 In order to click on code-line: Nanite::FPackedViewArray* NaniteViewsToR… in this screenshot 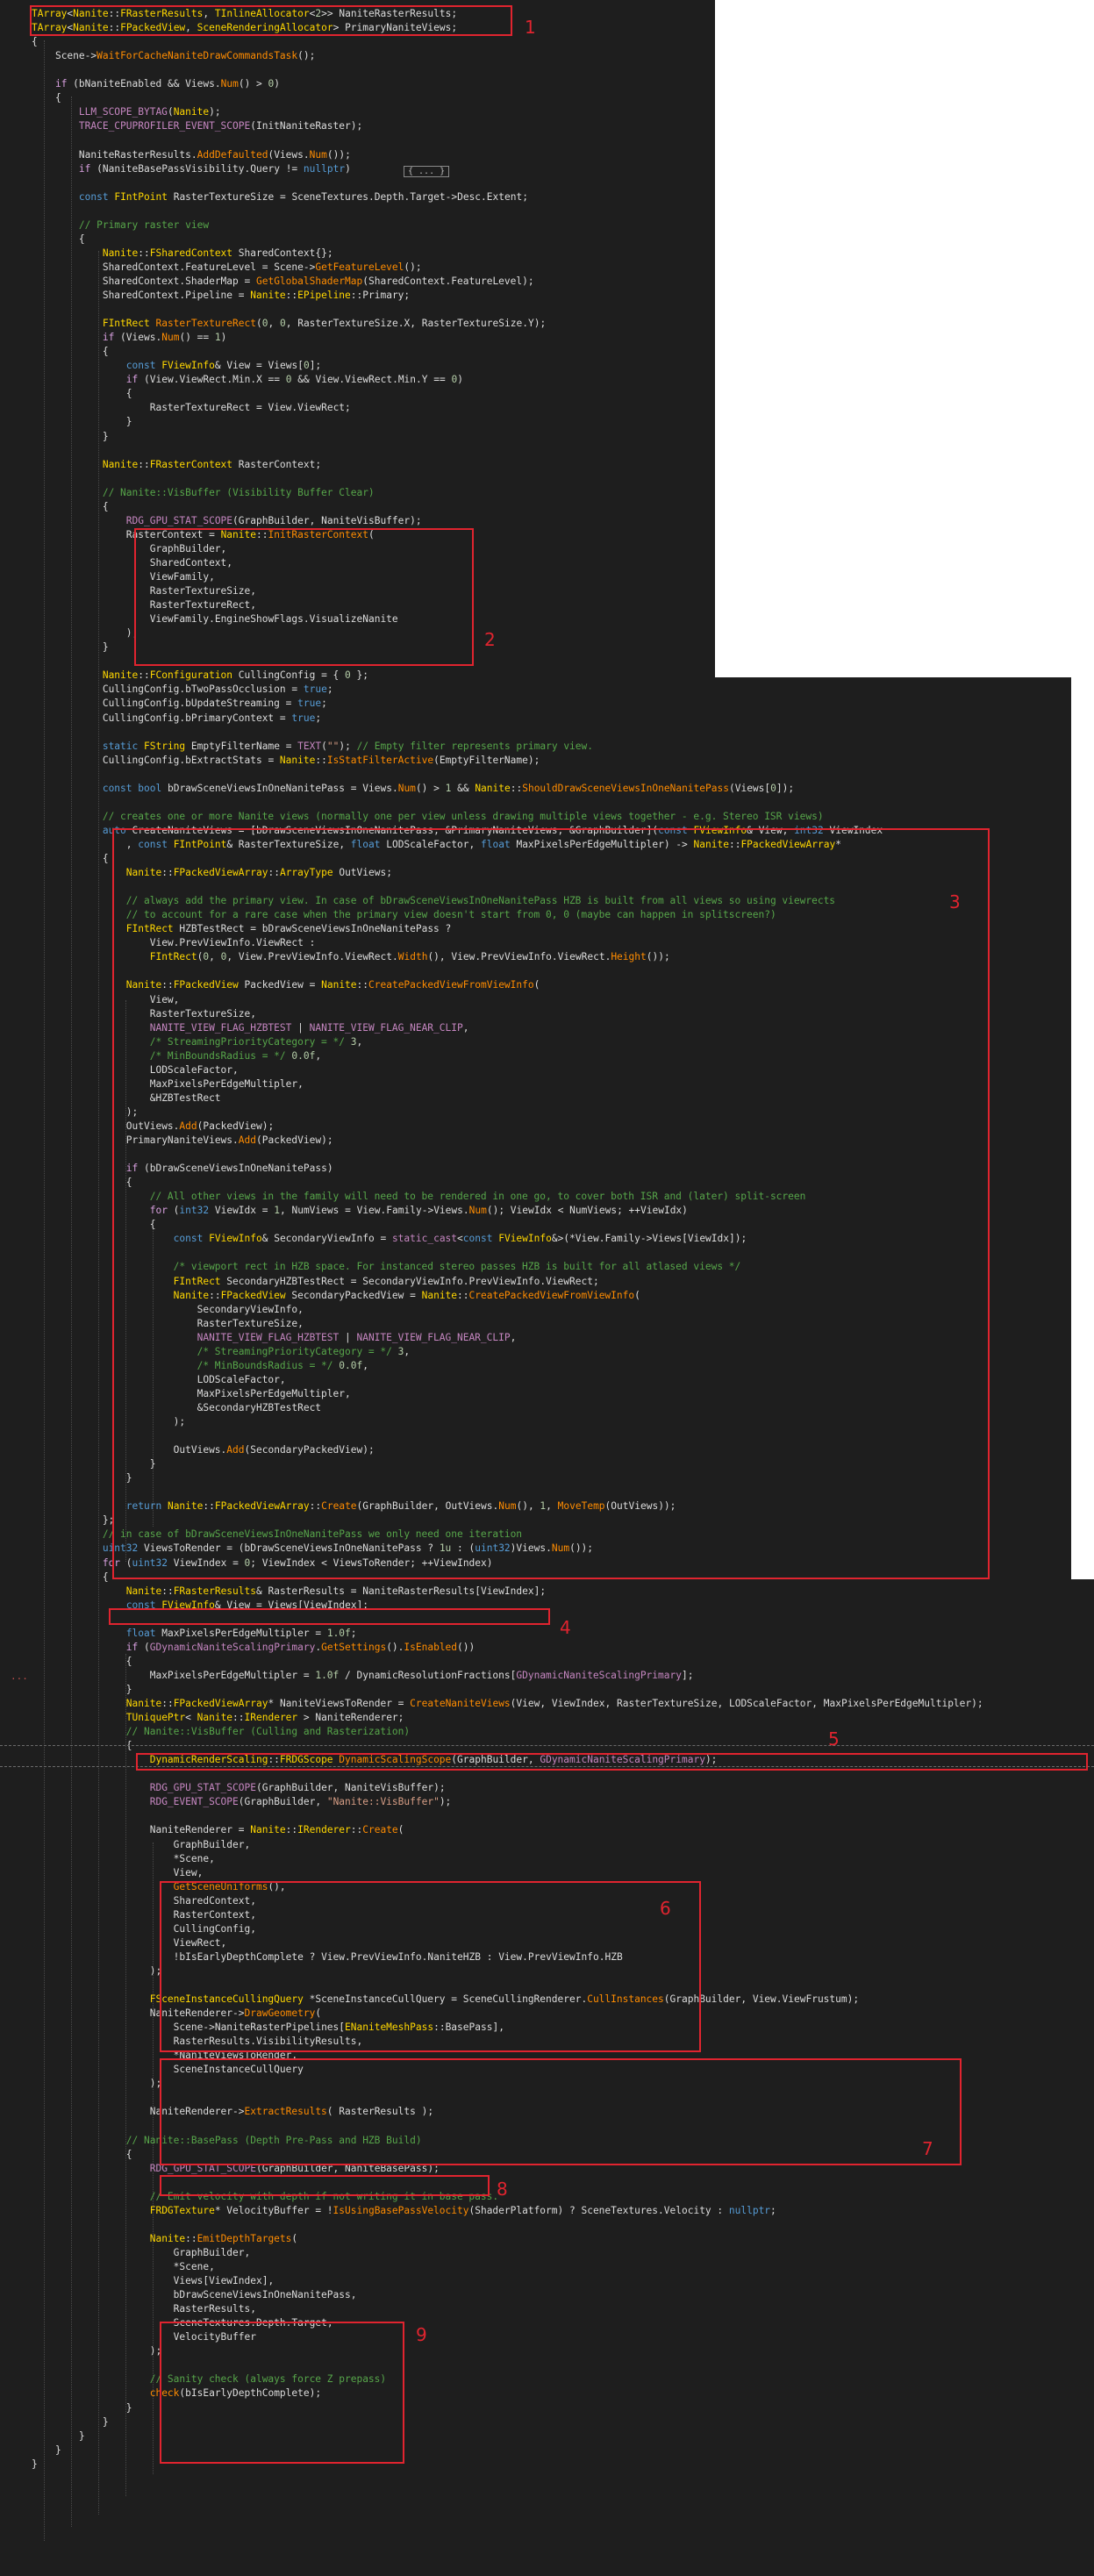, I will do `click(508, 1704)`.